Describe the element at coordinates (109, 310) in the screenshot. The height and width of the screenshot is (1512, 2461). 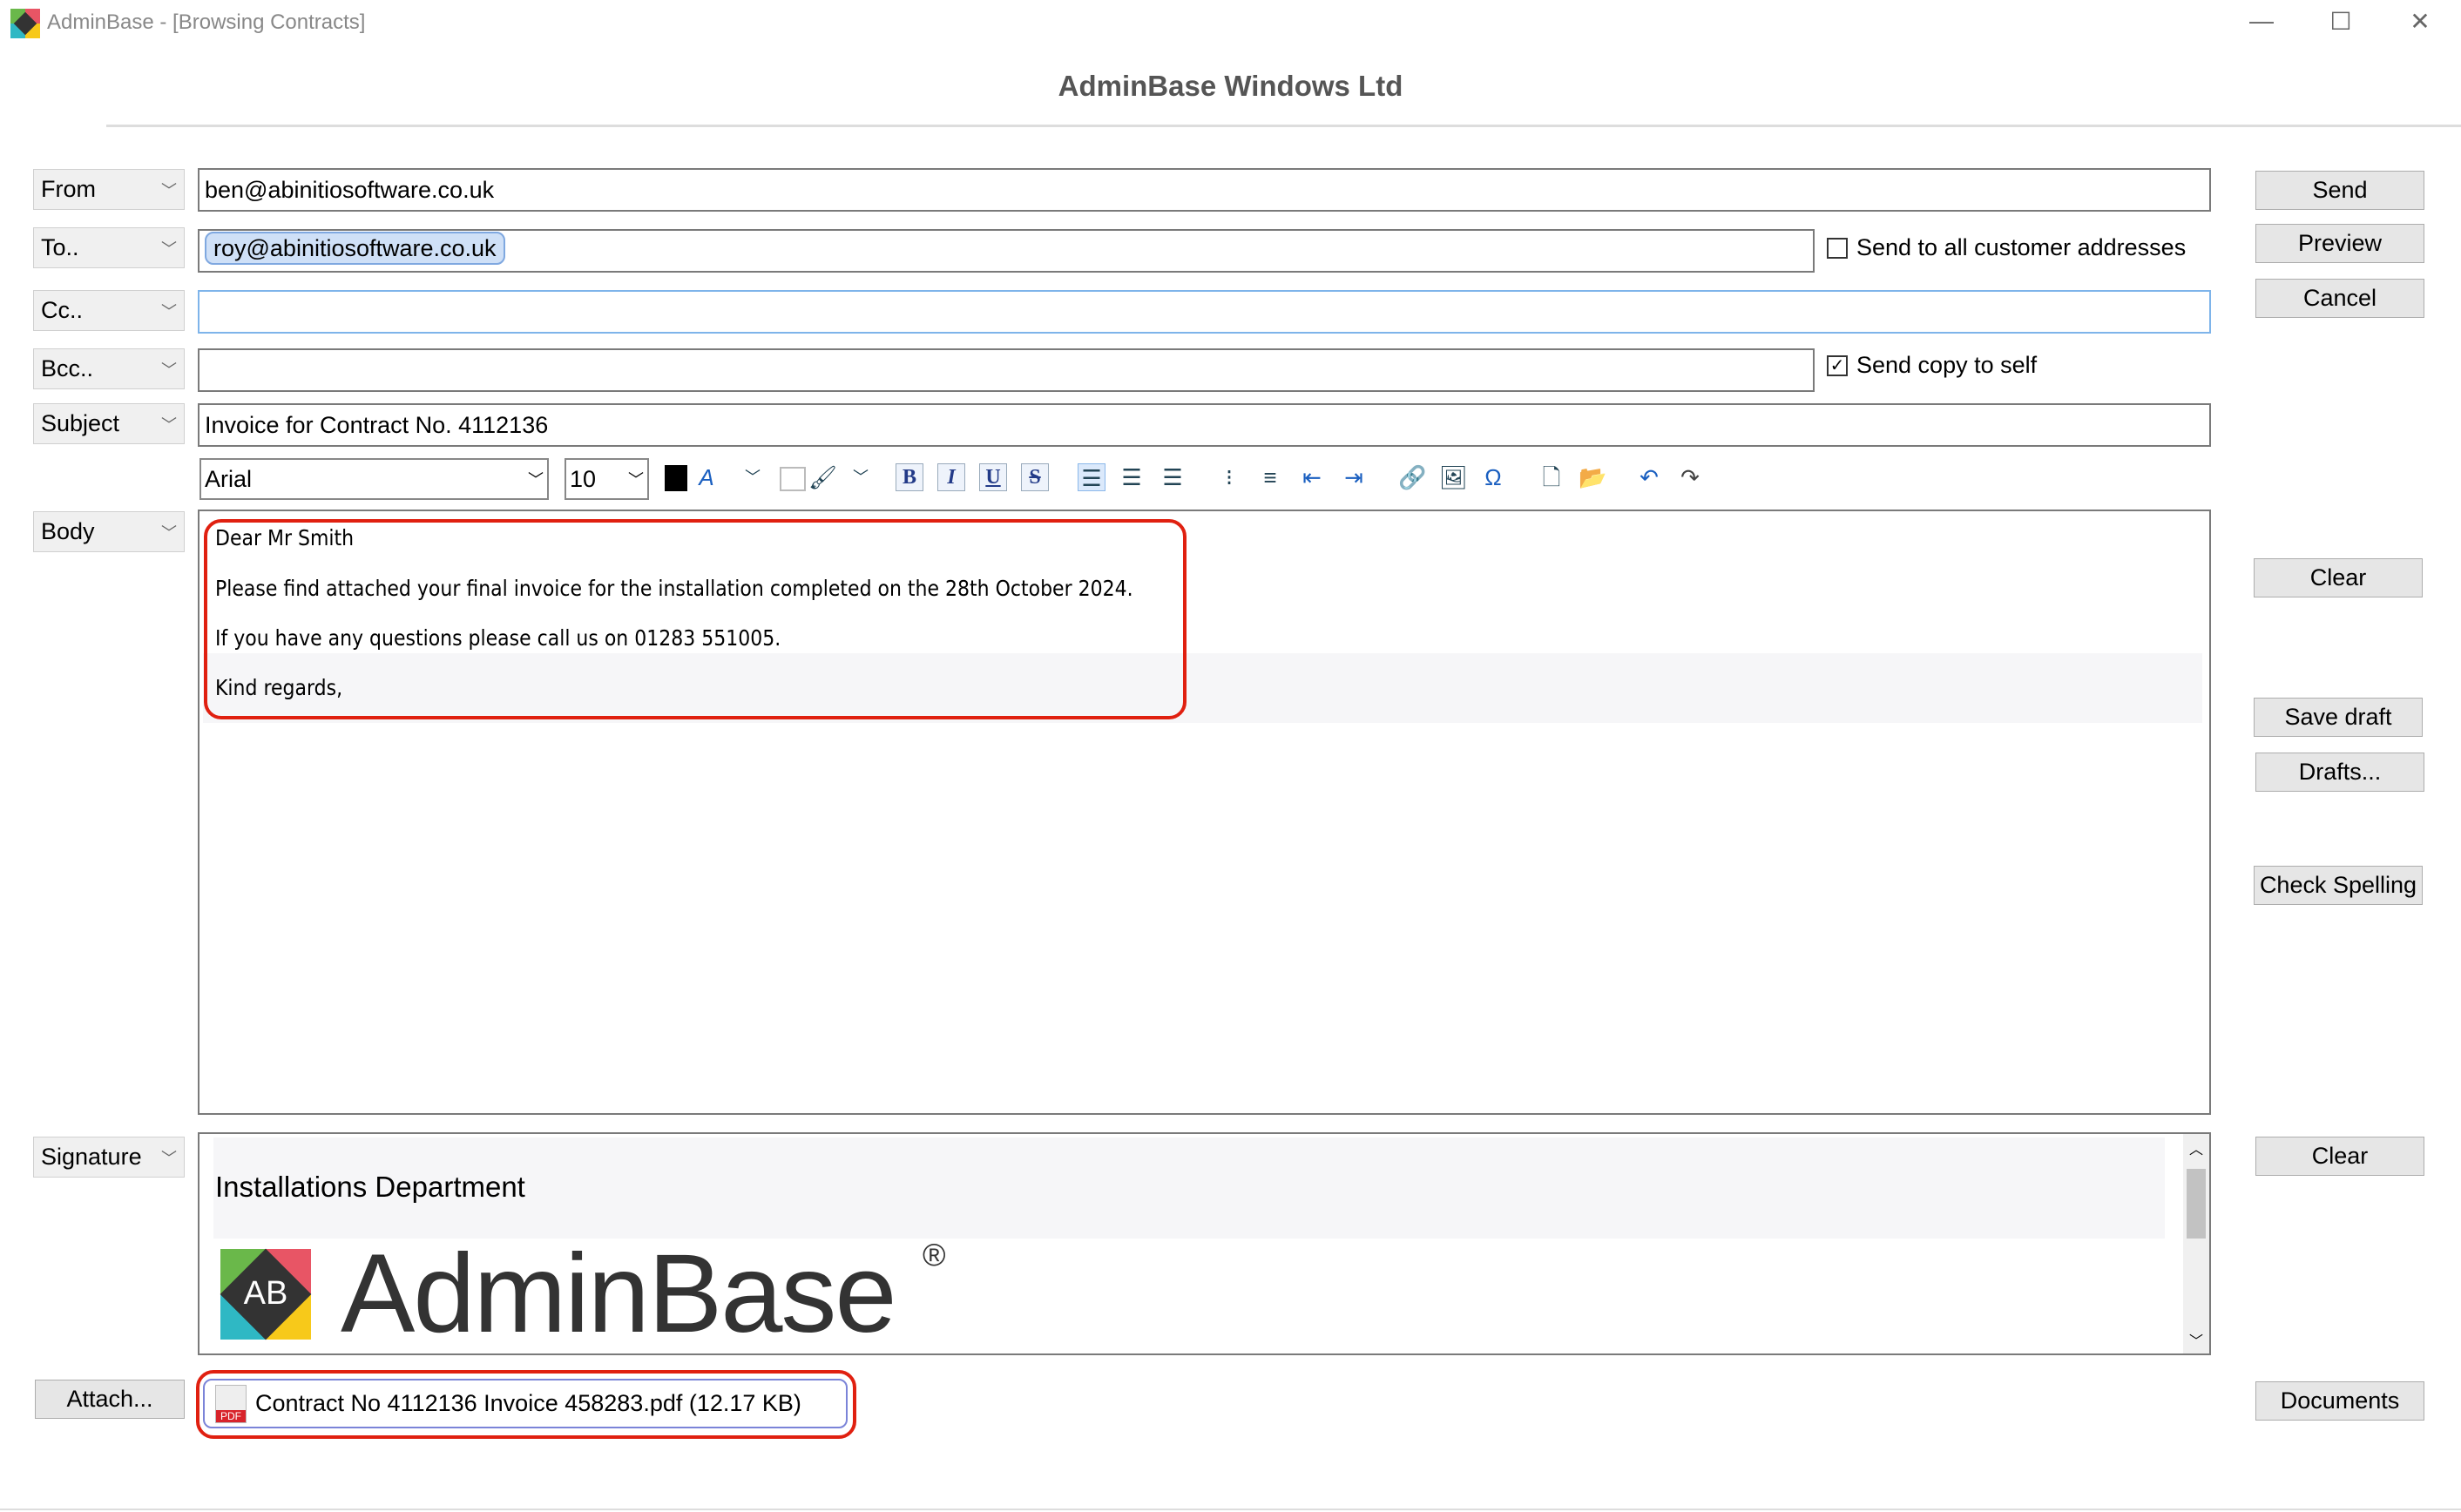
I see `cc-dropdown: Cc.. ﹀` at that location.